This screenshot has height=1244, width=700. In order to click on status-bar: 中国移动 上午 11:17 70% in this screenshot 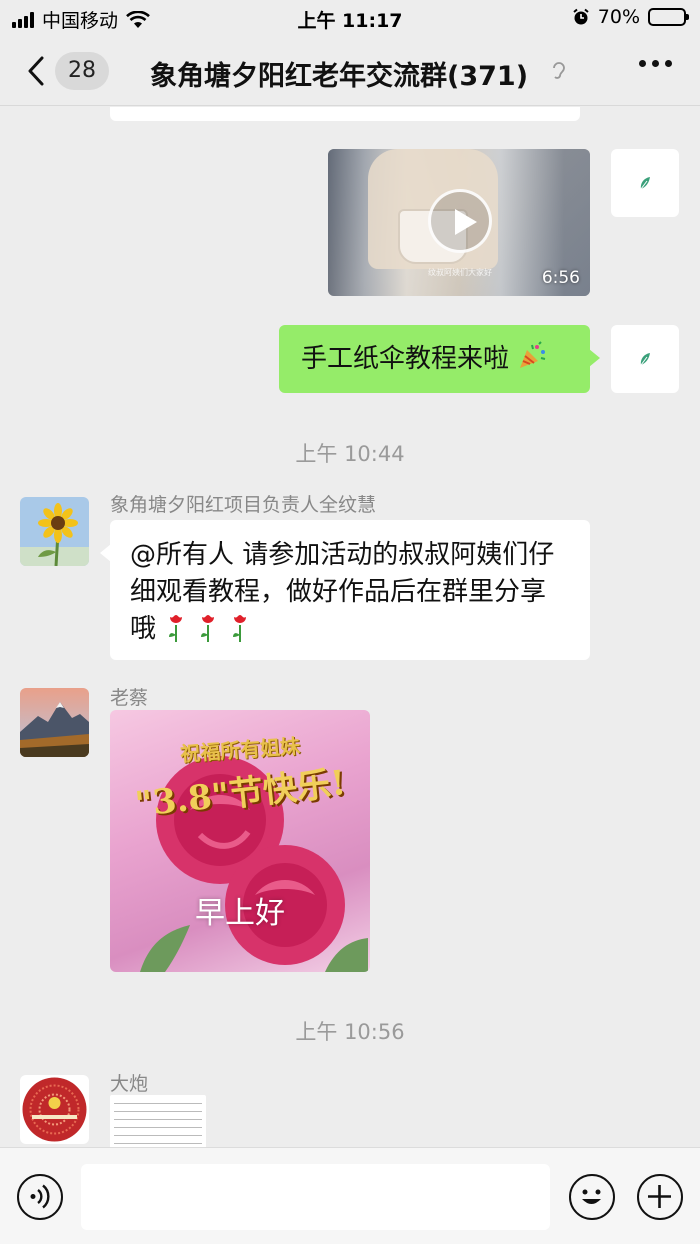, I will do `click(350, 18)`.